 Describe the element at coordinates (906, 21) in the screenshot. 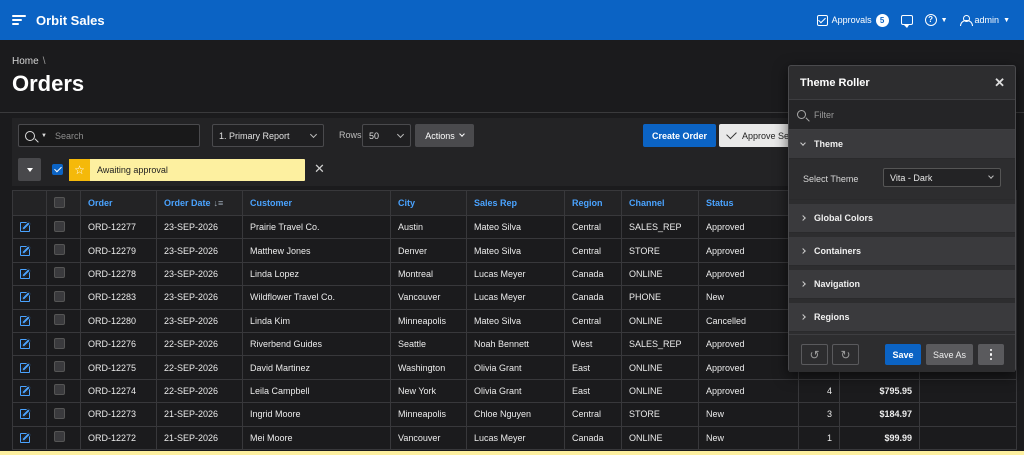

I see `feedback-button` at that location.